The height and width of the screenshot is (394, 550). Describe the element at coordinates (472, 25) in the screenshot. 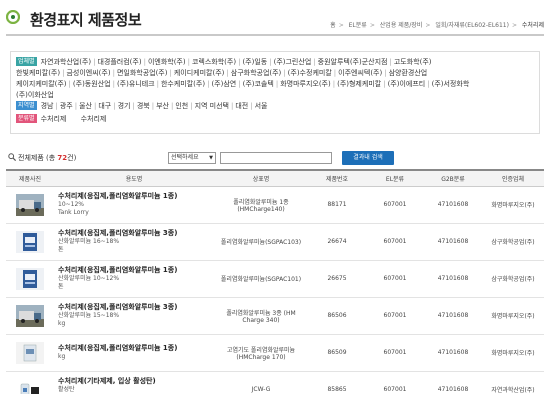

I see `breadcrumb-materials: 일회/자재류(EL602-EL611)` at that location.